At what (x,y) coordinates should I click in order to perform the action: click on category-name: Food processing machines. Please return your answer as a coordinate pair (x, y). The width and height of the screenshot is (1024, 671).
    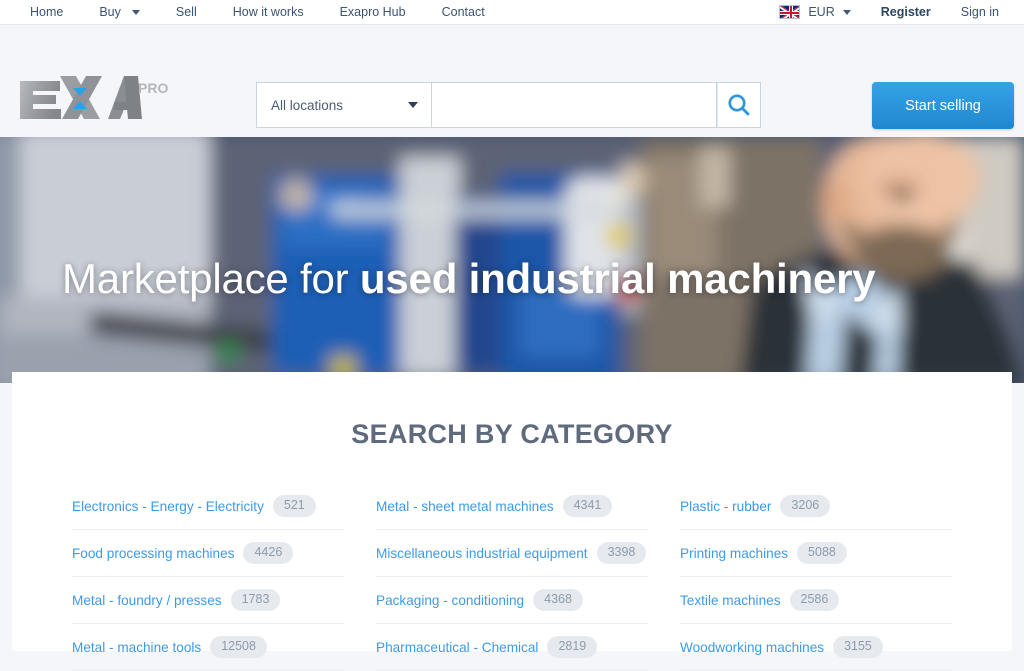
    Looking at the image, I should click on (153, 553).